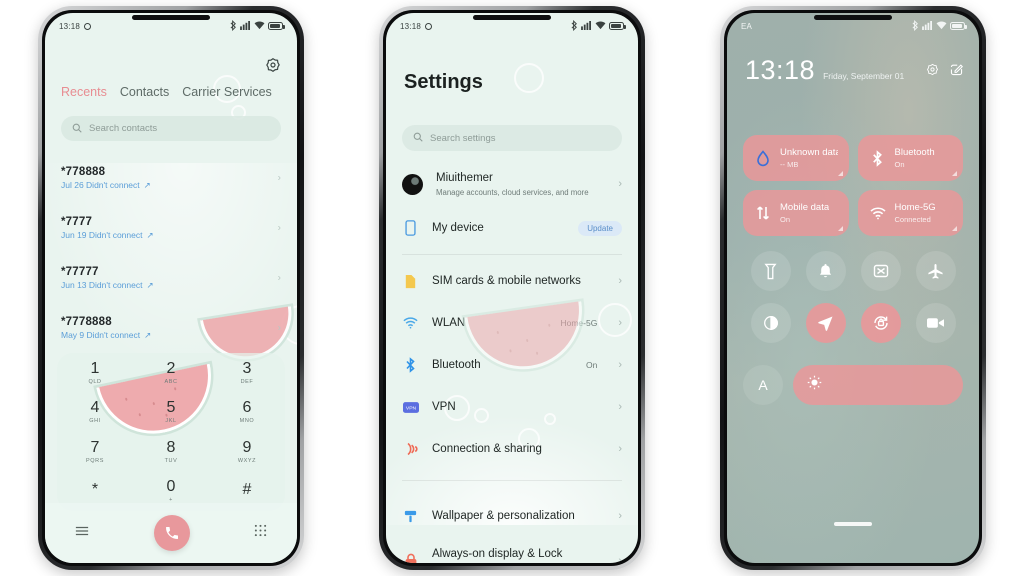  Describe the element at coordinates (148, 334) in the screenshot. I see `outgoing-arrow-icon: ↗` at that location.